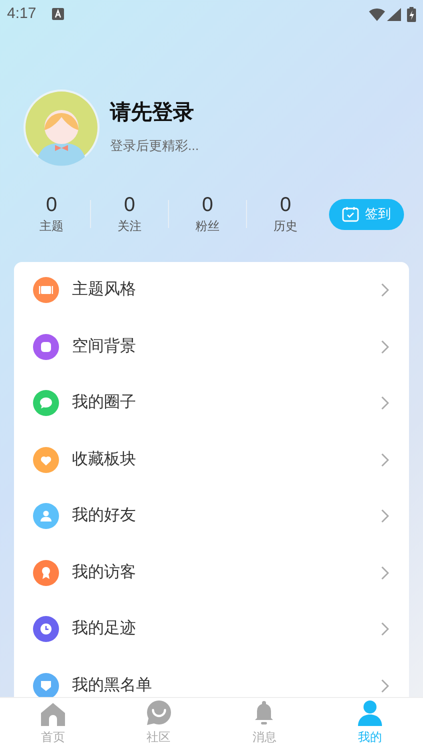 The image size is (423, 752). Describe the element at coordinates (211, 403) in the screenshot. I see `menu-item: 我的圈子` at that location.